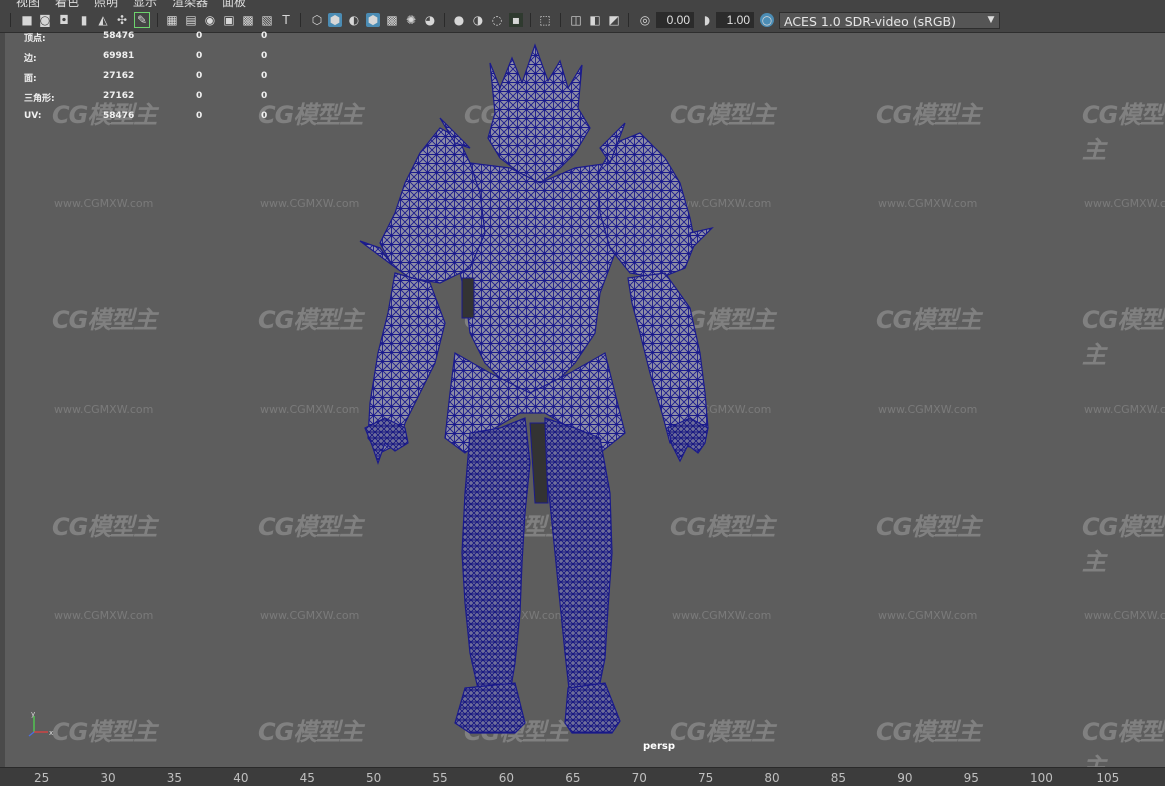  What do you see at coordinates (172, 20) in the screenshot?
I see `grid-icon: ▦` at bounding box center [172, 20].